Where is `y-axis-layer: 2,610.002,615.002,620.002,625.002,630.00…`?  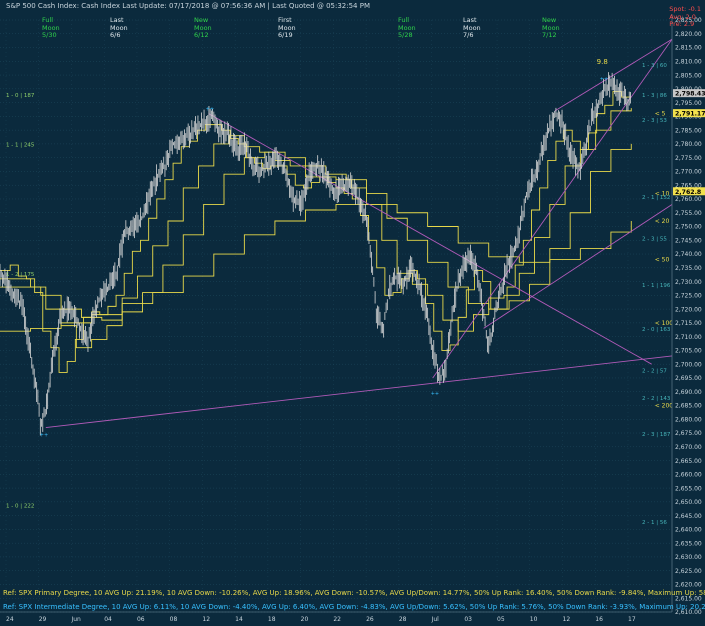
y-axis-layer: 2,610.002,615.002,620.002,625.002,630.00… is located at coordinates (688, 316).